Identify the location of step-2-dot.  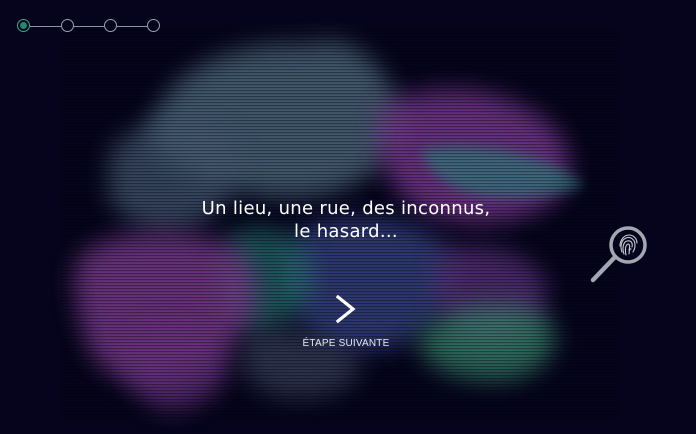
(67, 25).